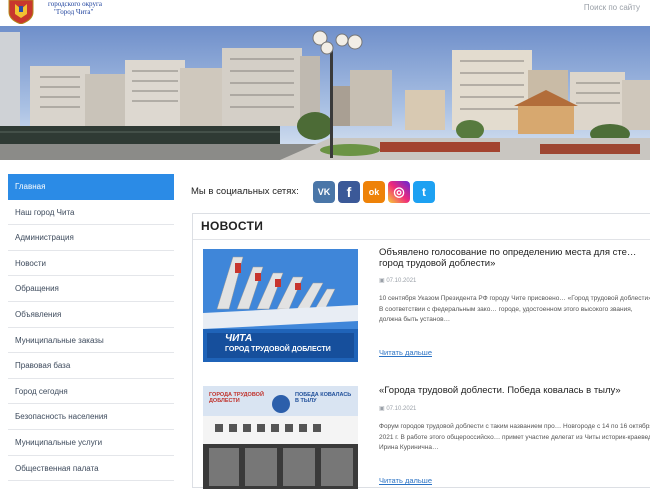 The image size is (650, 494). I want to click on org-name: городского округа "Город Чита", so click(75, 8).